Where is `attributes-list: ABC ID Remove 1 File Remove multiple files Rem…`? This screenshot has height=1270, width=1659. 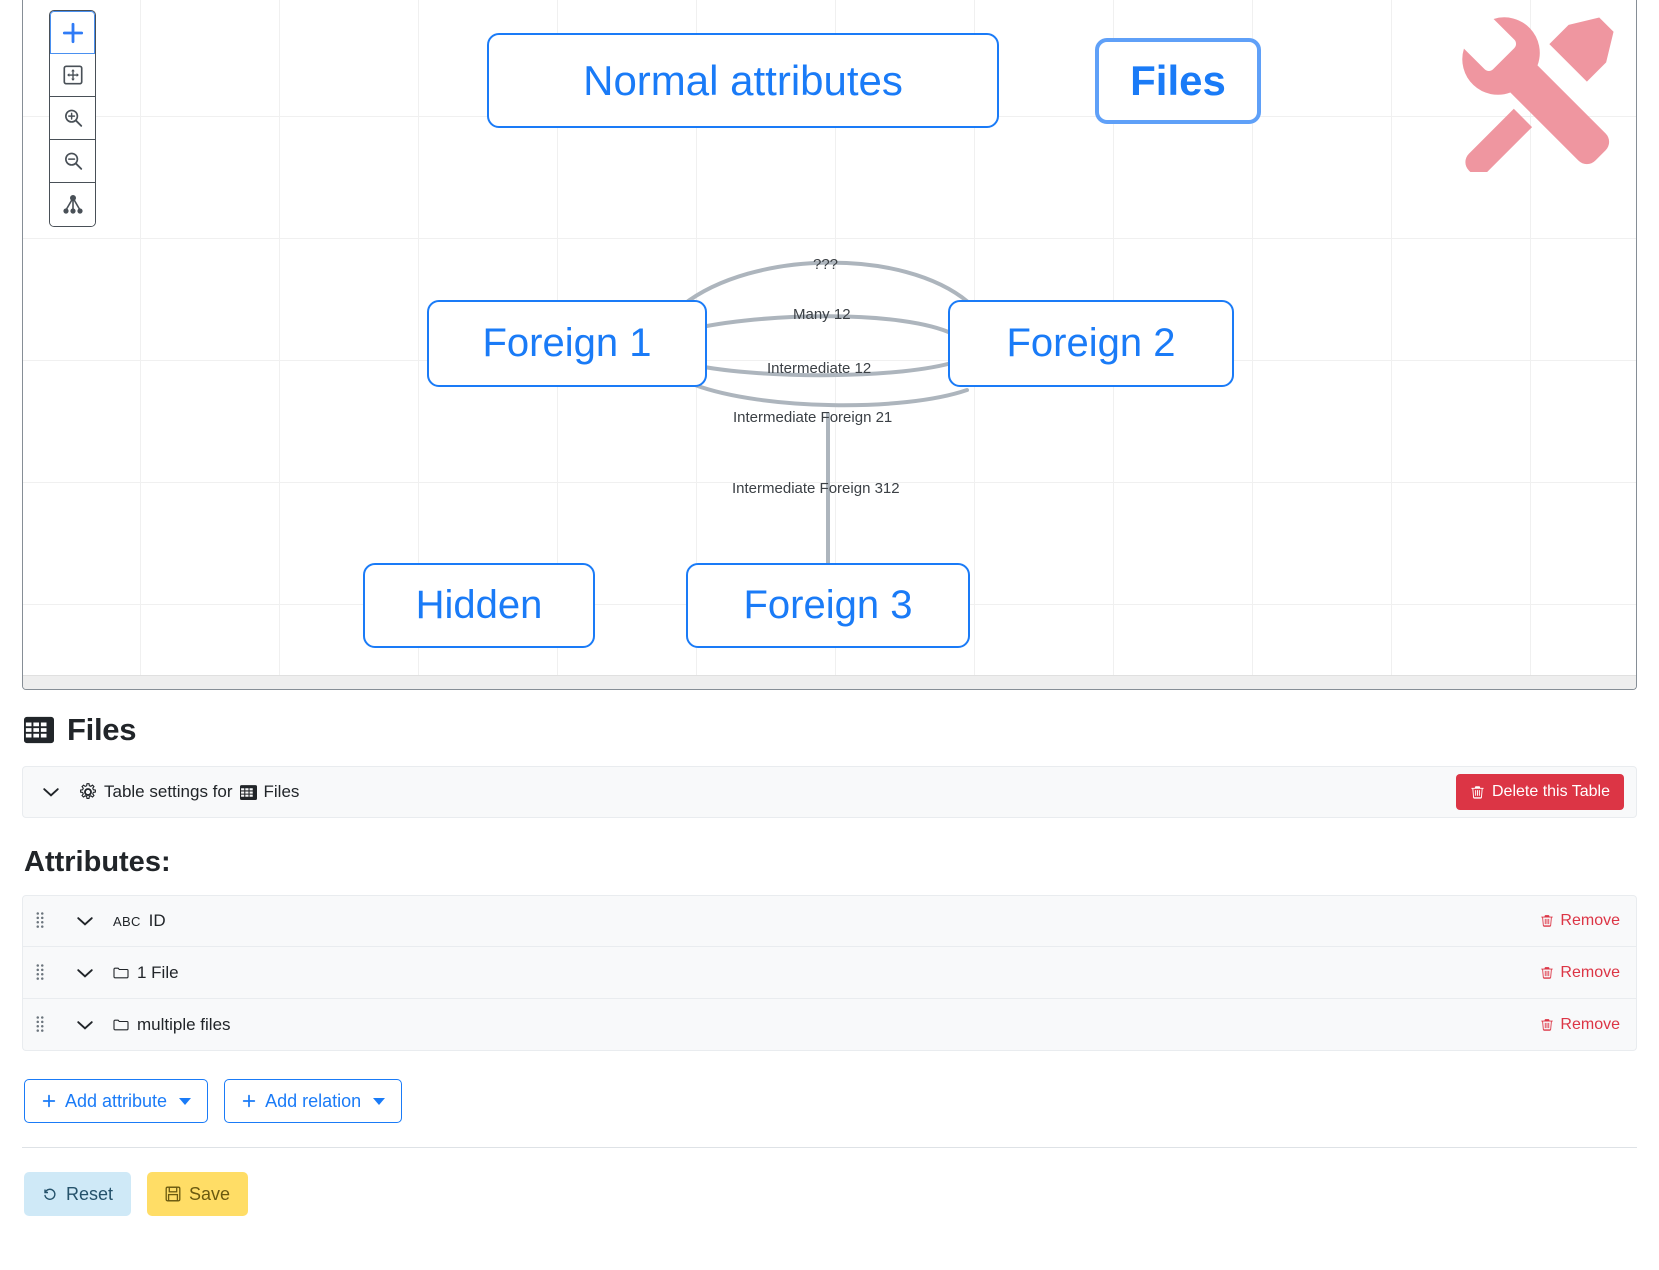
attributes-list: ABC ID Remove 1 File Remove multiple files Rem… is located at coordinates (829, 973).